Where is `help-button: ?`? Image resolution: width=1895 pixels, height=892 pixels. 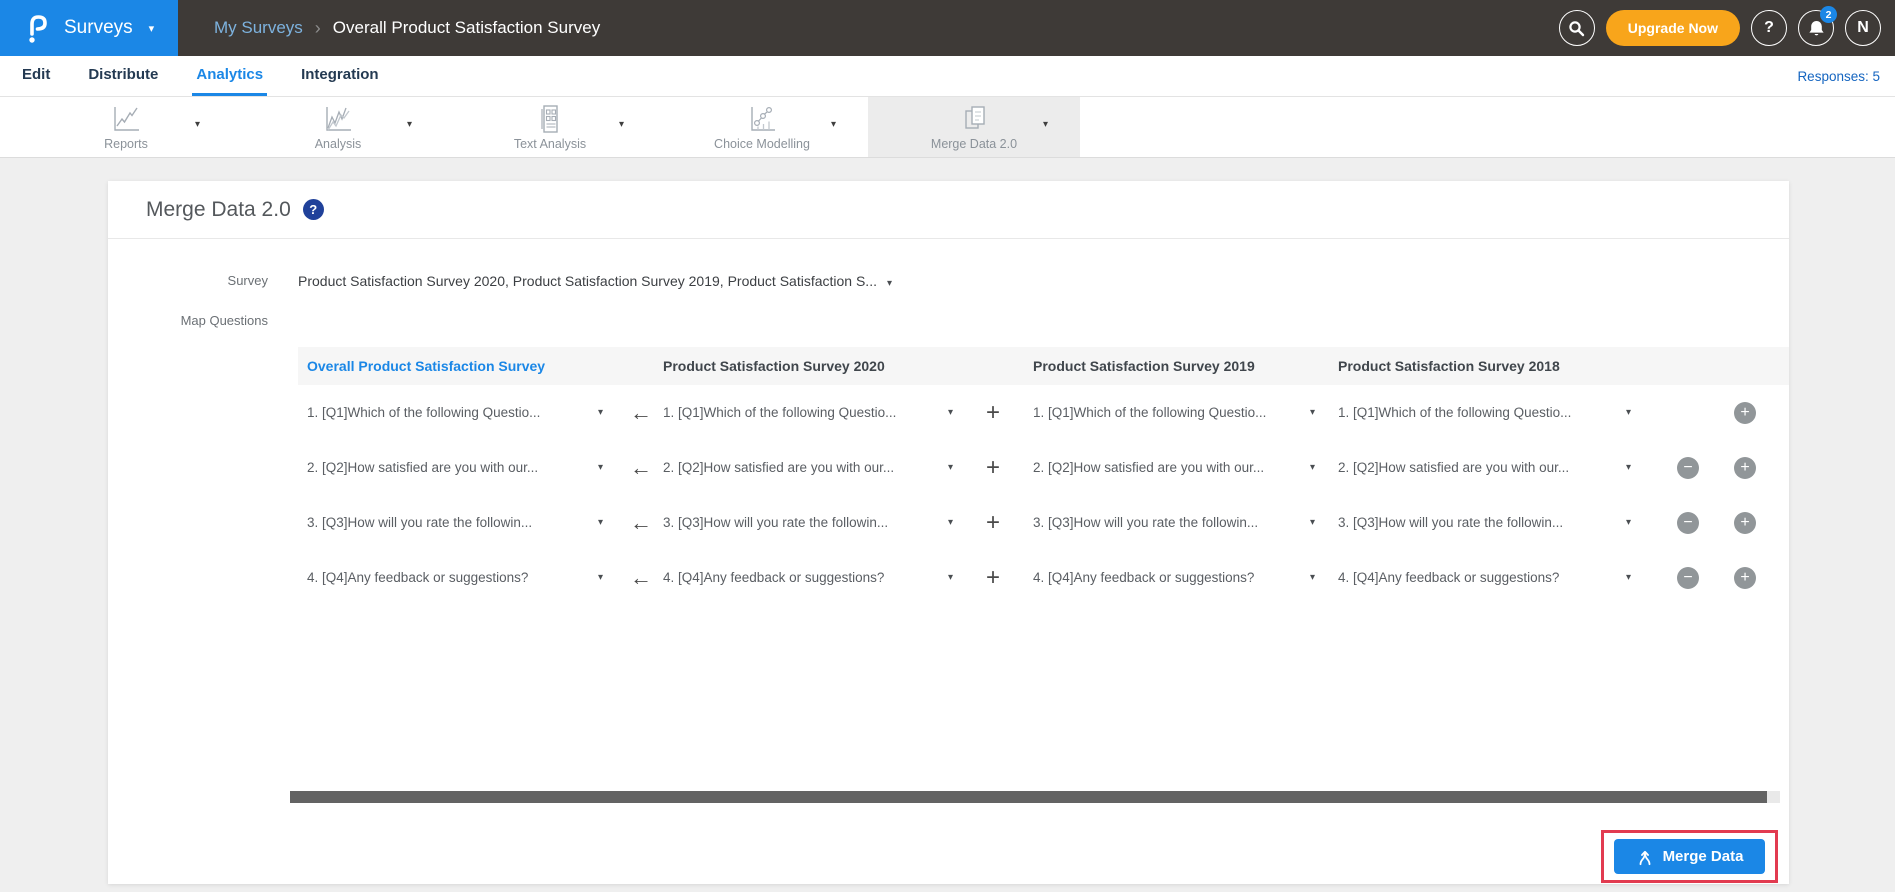
help-button: ? is located at coordinates (1769, 28).